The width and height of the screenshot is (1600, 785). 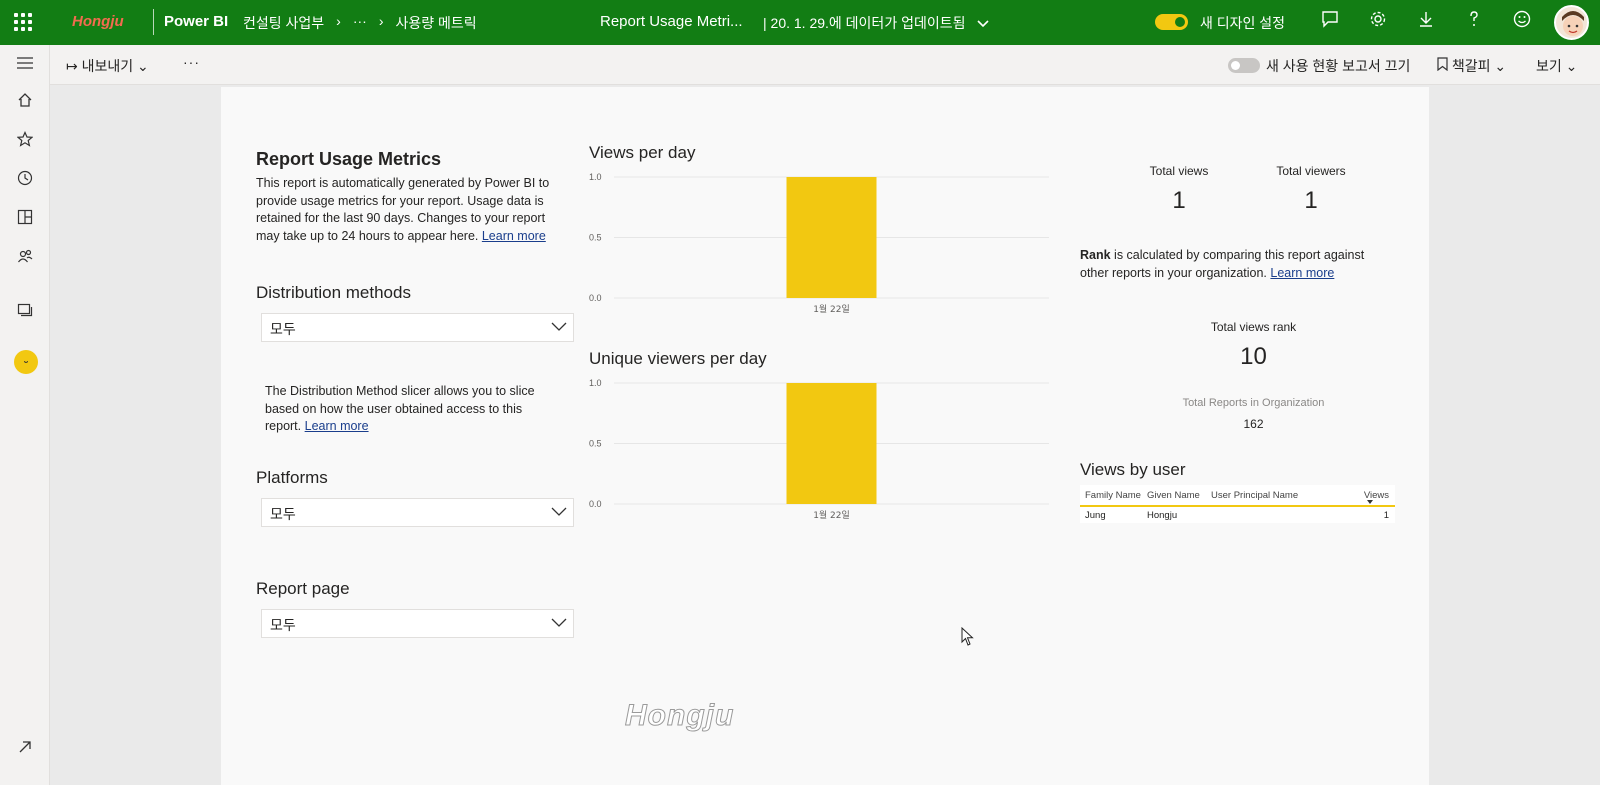 I want to click on new-design-toggle, so click(x=1171, y=22).